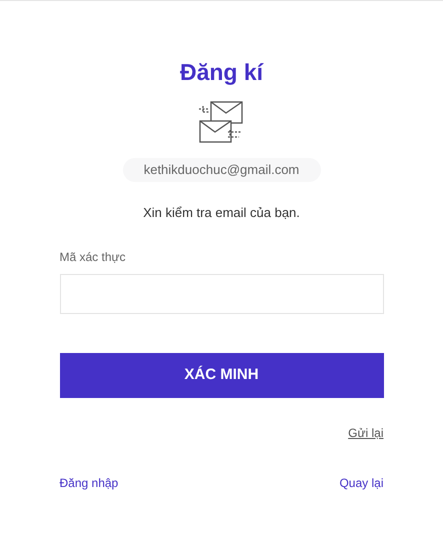 This screenshot has height=549, width=443. Describe the element at coordinates (222, 294) in the screenshot. I see `code-input-field` at that location.